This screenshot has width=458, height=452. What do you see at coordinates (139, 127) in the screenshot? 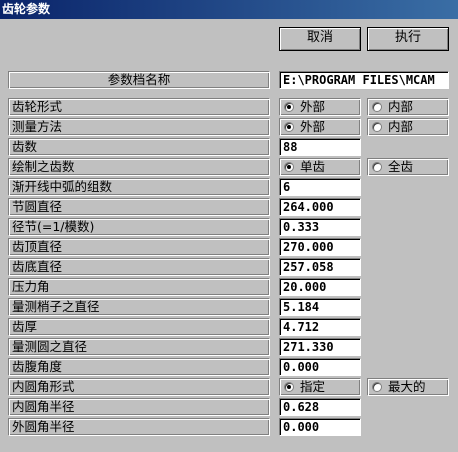
I see `measure-method-label: 测量方法` at bounding box center [139, 127].